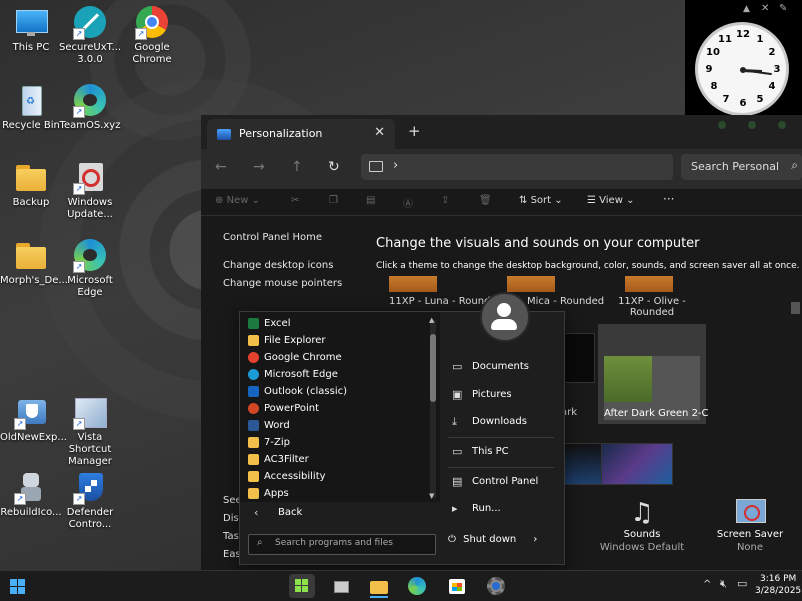 The height and width of the screenshot is (601, 802). Describe the element at coordinates (334, 167) in the screenshot. I see `refresh-icon: ↻` at that location.